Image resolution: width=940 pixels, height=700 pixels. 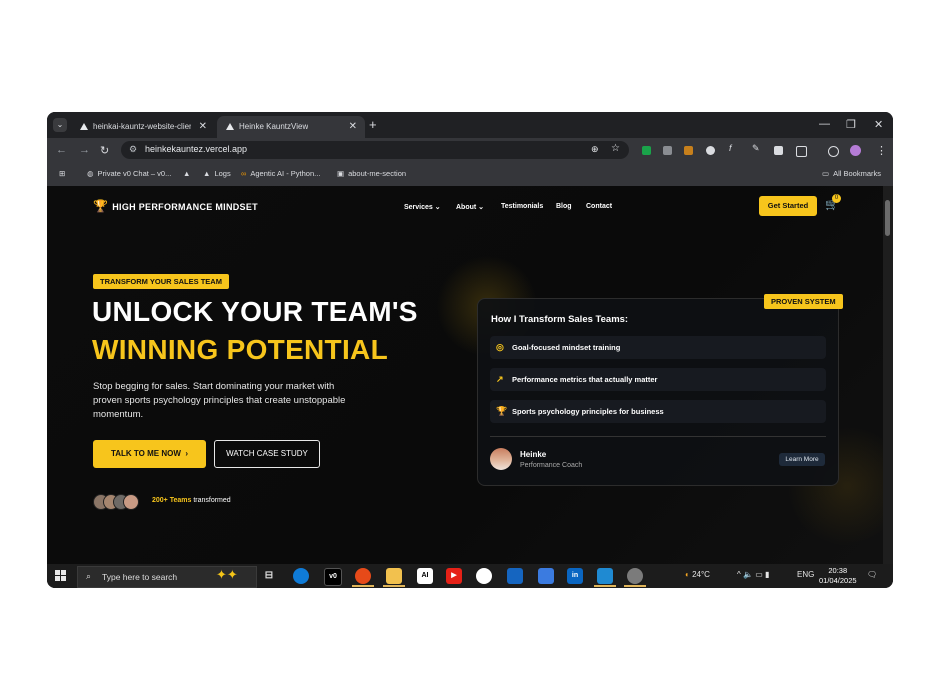 What do you see at coordinates (341, 173) in the screenshot?
I see `v0-icon: ▣` at bounding box center [341, 173].